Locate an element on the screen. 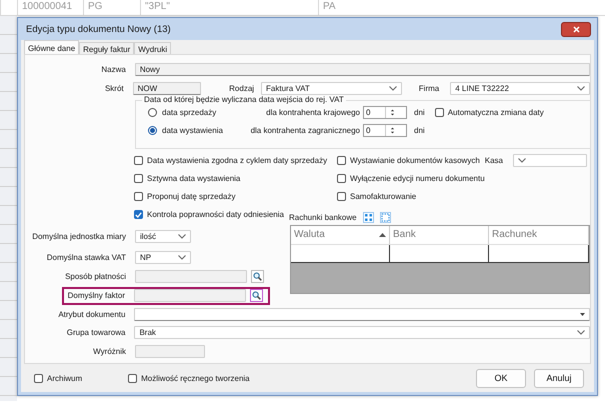 The image size is (605, 402). field-label: dla kontrahenta zagranicznego is located at coordinates (305, 130).